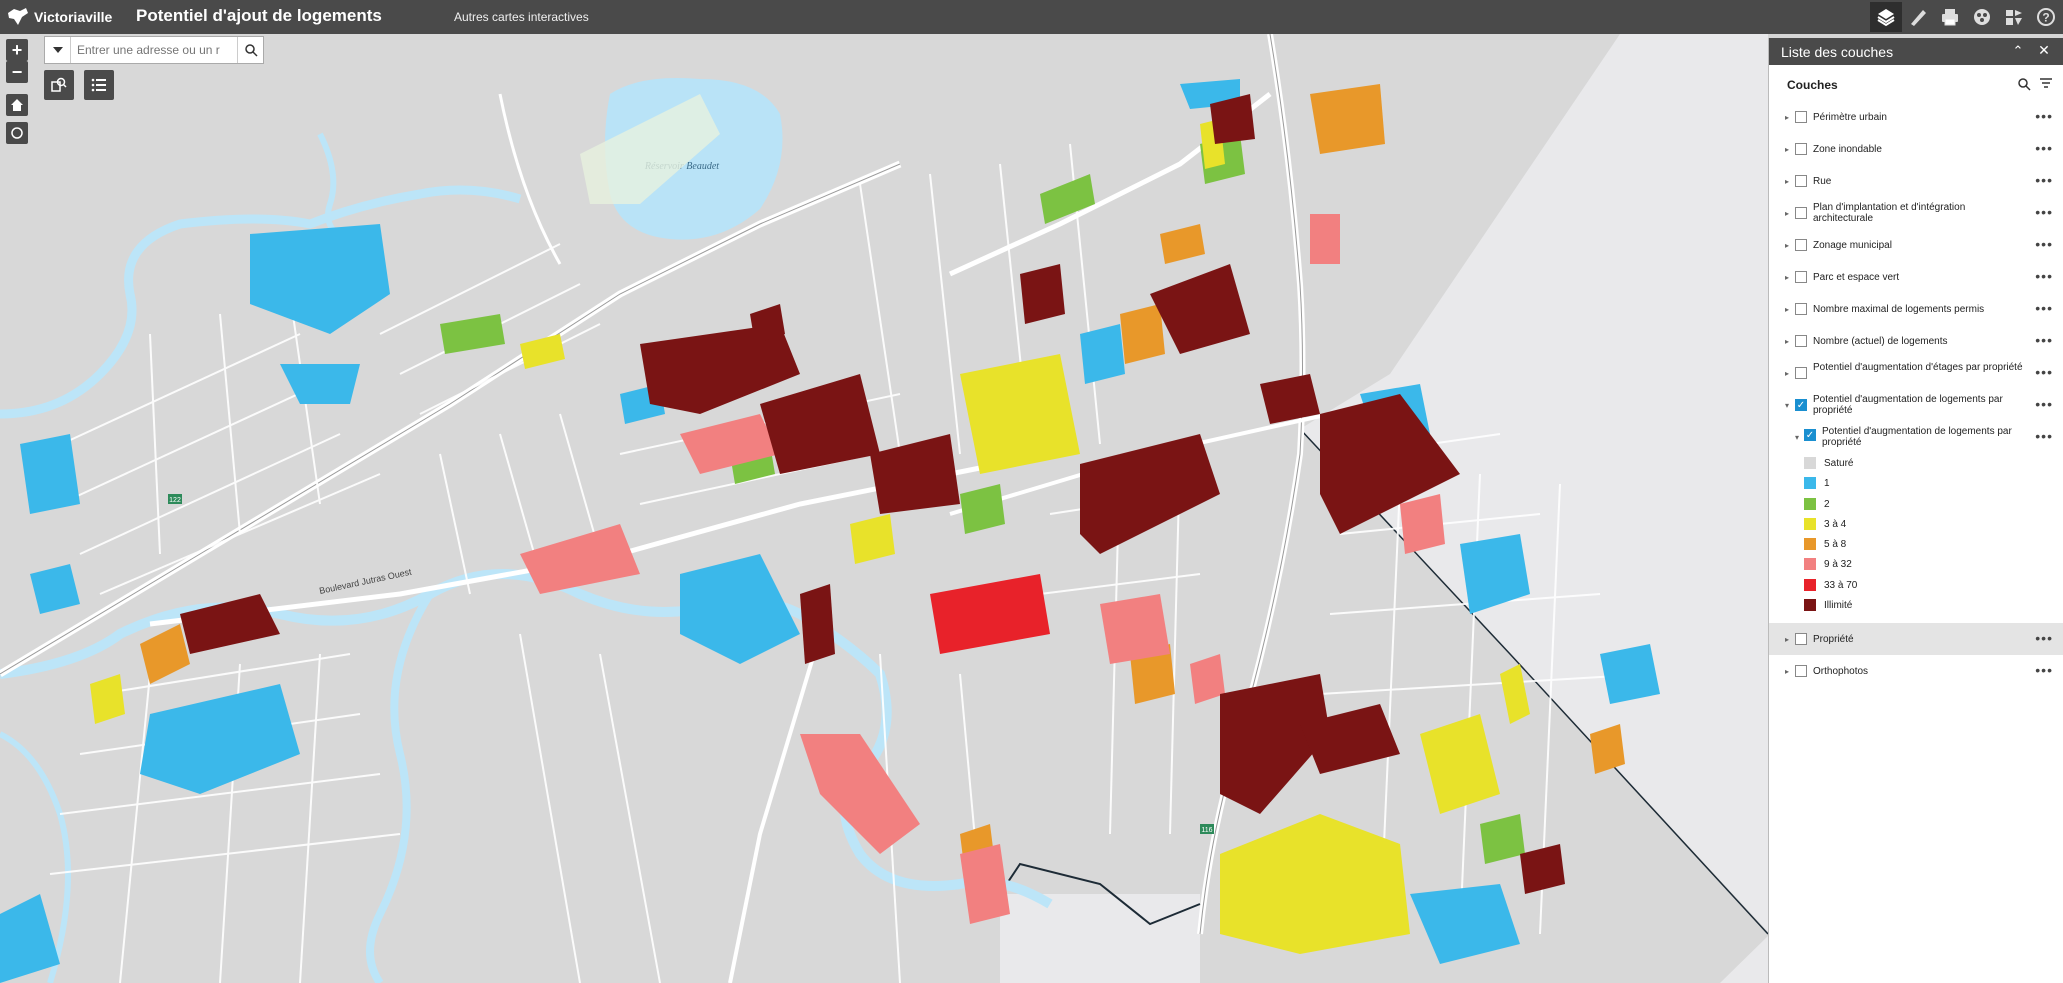 The image size is (2063, 983). I want to click on panel-subheader: Couches, so click(1916, 83).